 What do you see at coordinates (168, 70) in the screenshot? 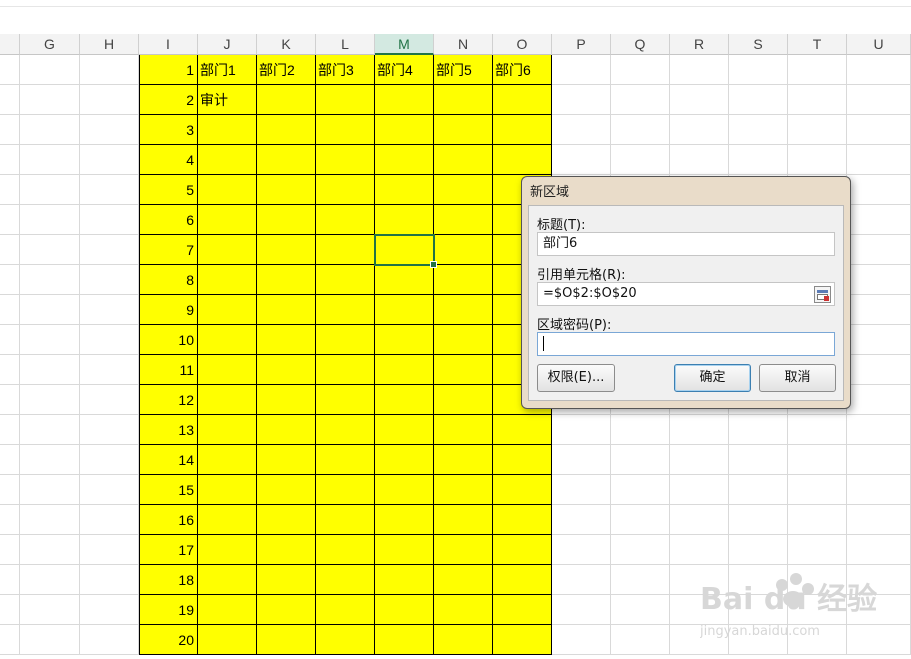
I see `row-number-cell: 1` at bounding box center [168, 70].